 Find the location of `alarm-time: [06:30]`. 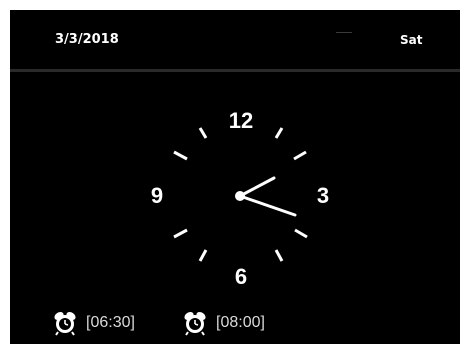

alarm-time: [06:30] is located at coordinates (110, 322).